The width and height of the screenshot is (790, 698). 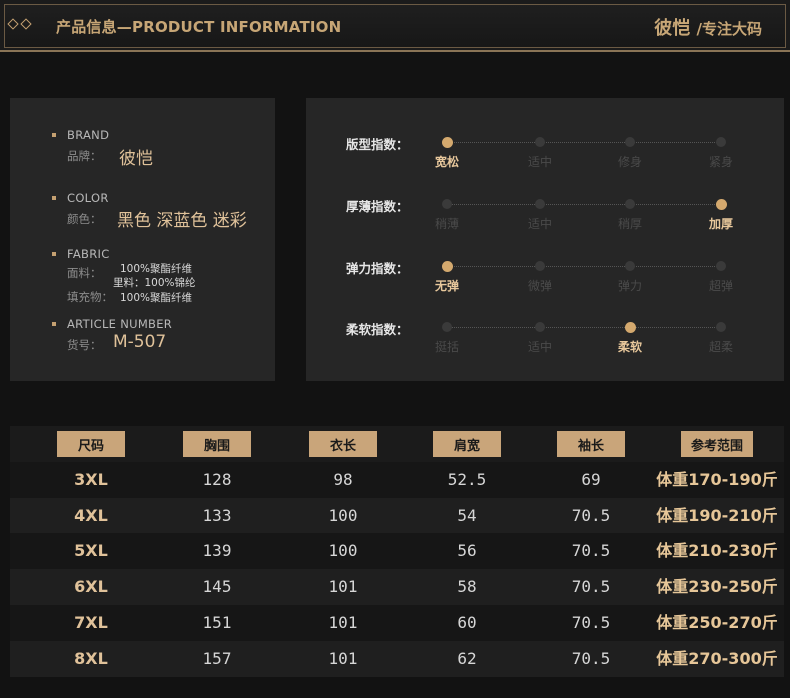 What do you see at coordinates (88, 254) in the screenshot?
I see `fabric-label-en: FABRIC` at bounding box center [88, 254].